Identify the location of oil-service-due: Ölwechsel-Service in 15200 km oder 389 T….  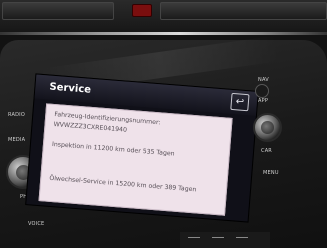
(123, 184).